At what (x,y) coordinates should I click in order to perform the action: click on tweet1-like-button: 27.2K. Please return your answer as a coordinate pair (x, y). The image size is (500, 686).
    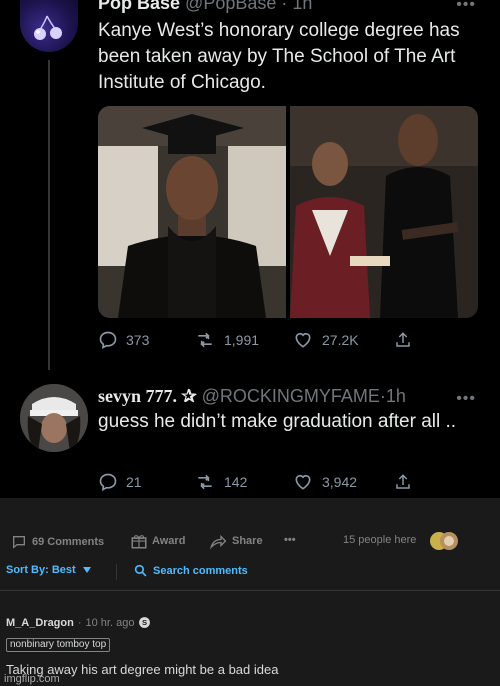
    Looking at the image, I should click on (325, 340).